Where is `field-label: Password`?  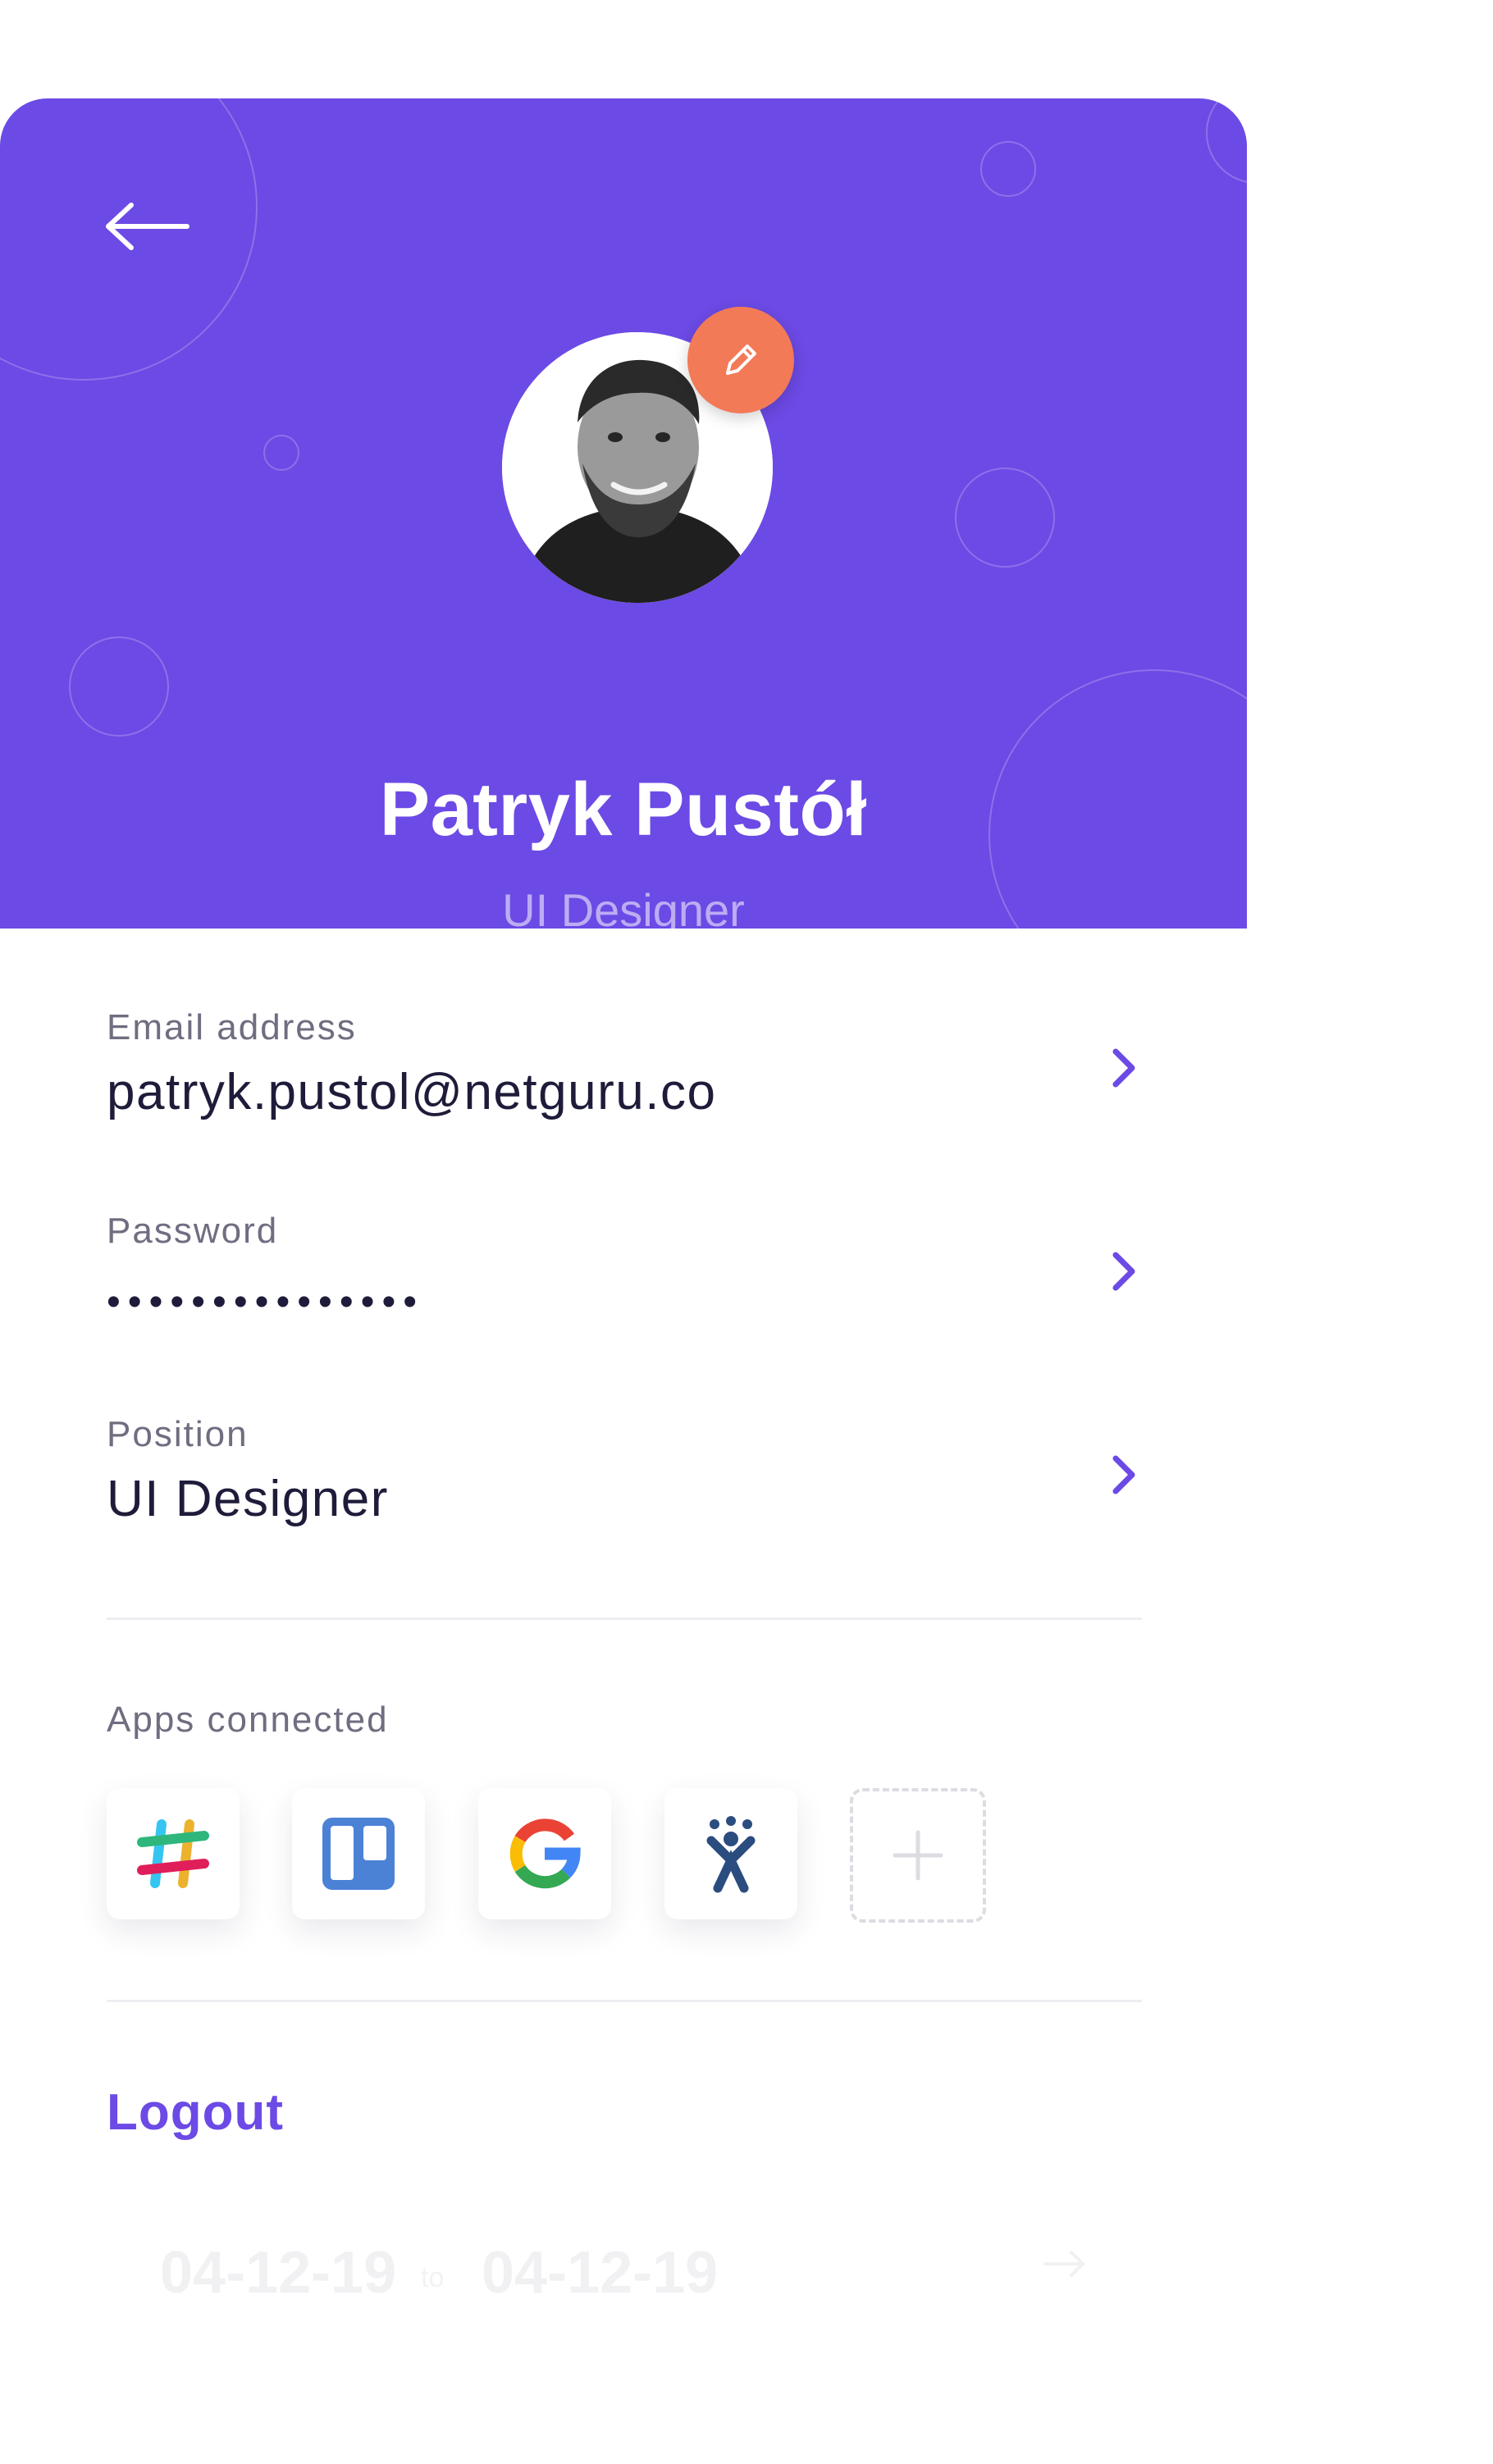
field-label: Password is located at coordinates (193, 1231).